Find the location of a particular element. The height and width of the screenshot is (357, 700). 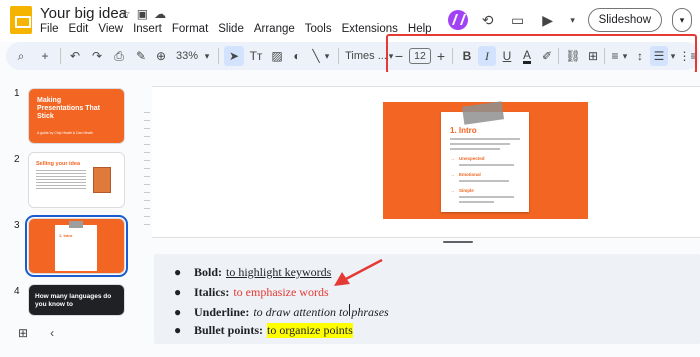

paint-format-icon: ✎ is located at coordinates (141, 56).